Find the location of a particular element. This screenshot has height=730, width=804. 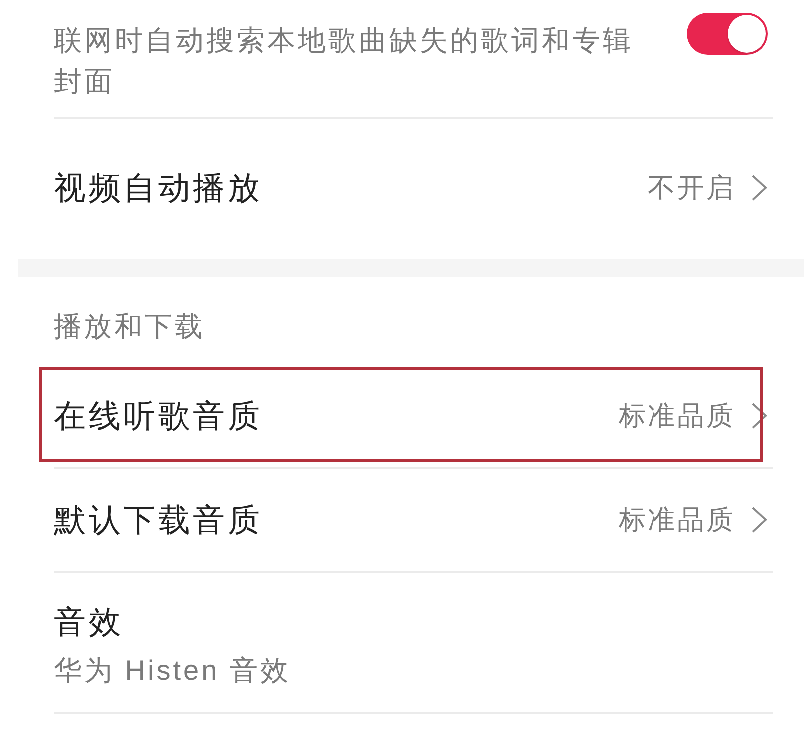

setting-title: 在线听歌音质 is located at coordinates (158, 416).